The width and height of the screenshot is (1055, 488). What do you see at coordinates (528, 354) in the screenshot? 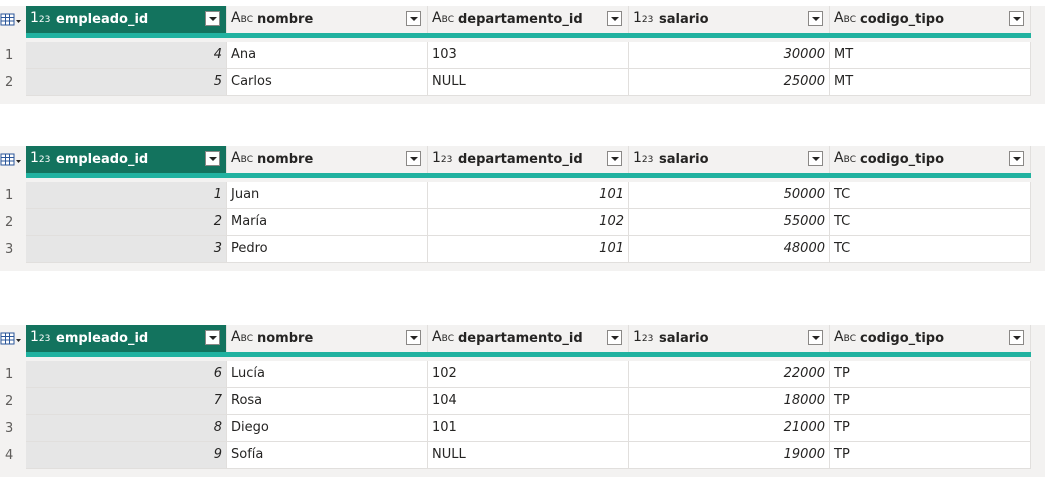
I see `column-quality-bar` at bounding box center [528, 354].